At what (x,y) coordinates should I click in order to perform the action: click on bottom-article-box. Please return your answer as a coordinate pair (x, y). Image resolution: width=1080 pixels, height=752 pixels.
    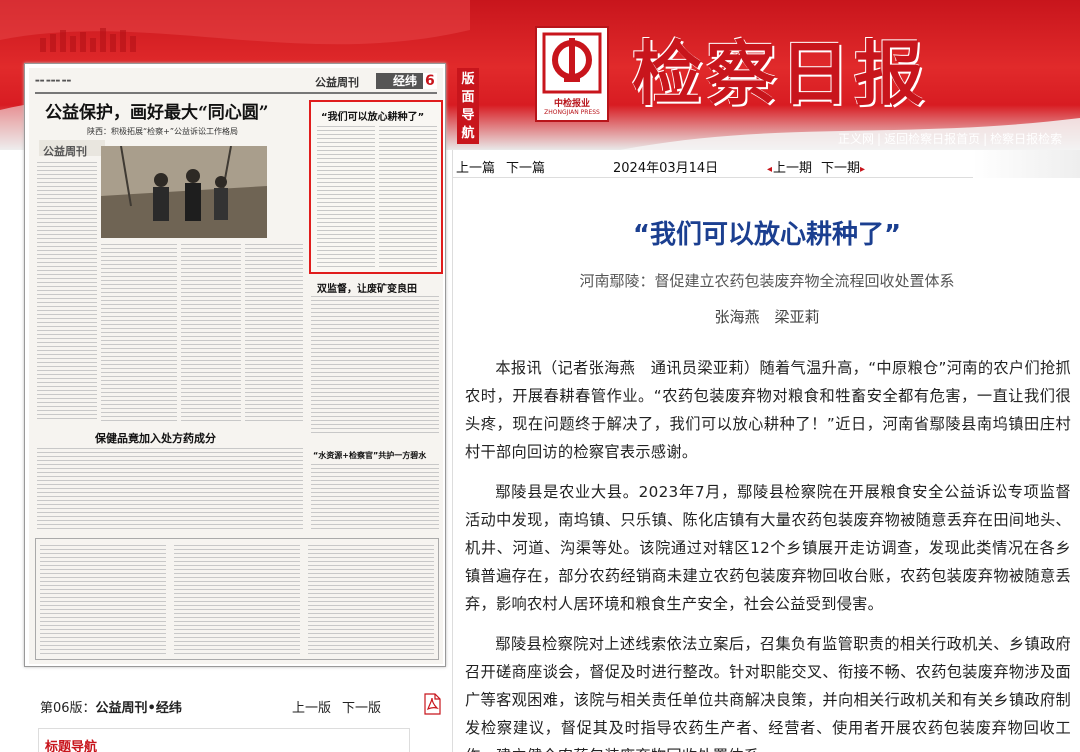
    Looking at the image, I should click on (237, 599).